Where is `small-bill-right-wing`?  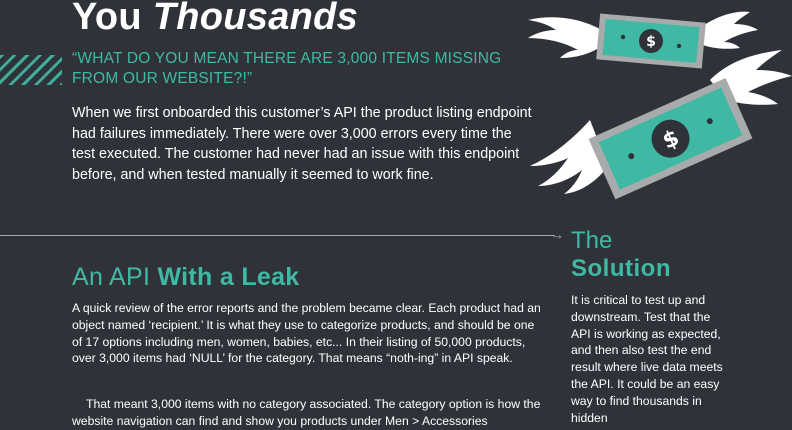
small-bill-right-wing is located at coordinates (729, 30).